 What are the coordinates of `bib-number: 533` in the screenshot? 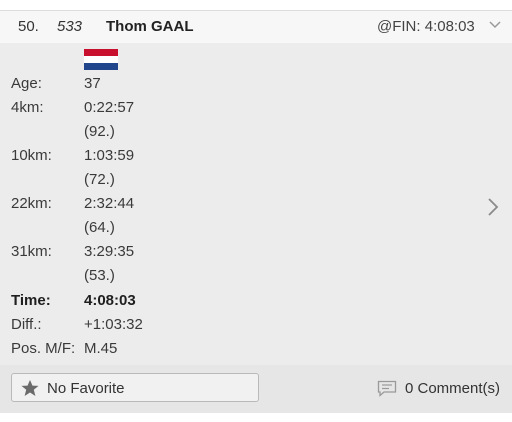 It's located at (70, 26).